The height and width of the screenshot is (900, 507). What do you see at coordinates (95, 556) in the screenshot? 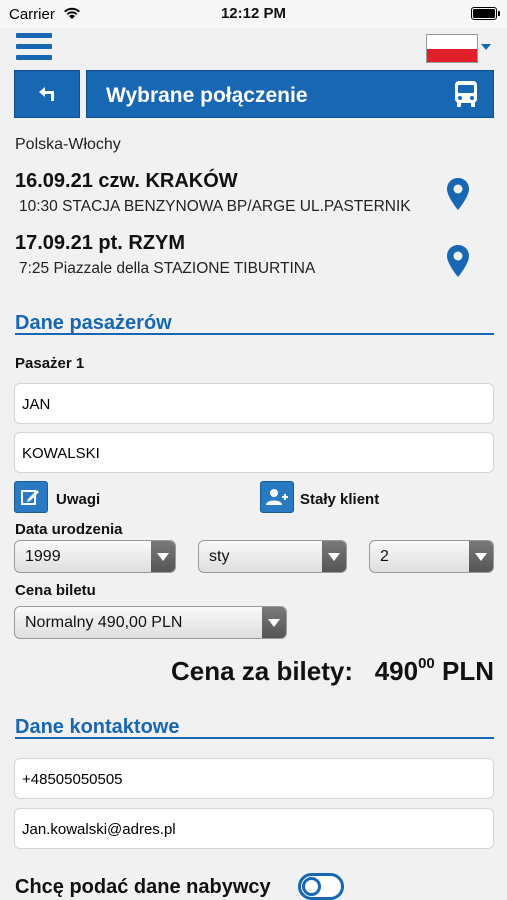
I see `birth-year-select: 1999` at bounding box center [95, 556].